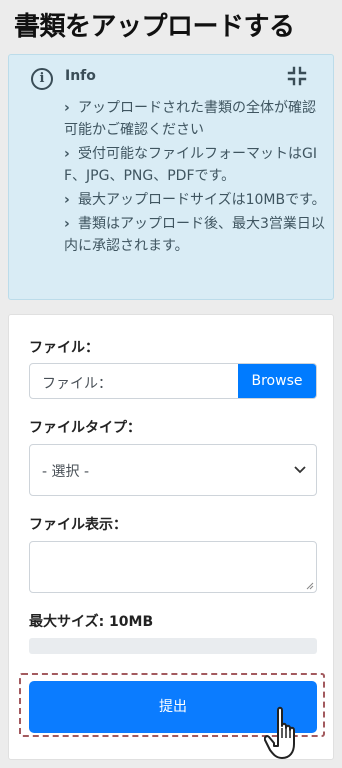 This screenshot has width=342, height=768. Describe the element at coordinates (42, 79) in the screenshot. I see `info-icon: i` at that location.